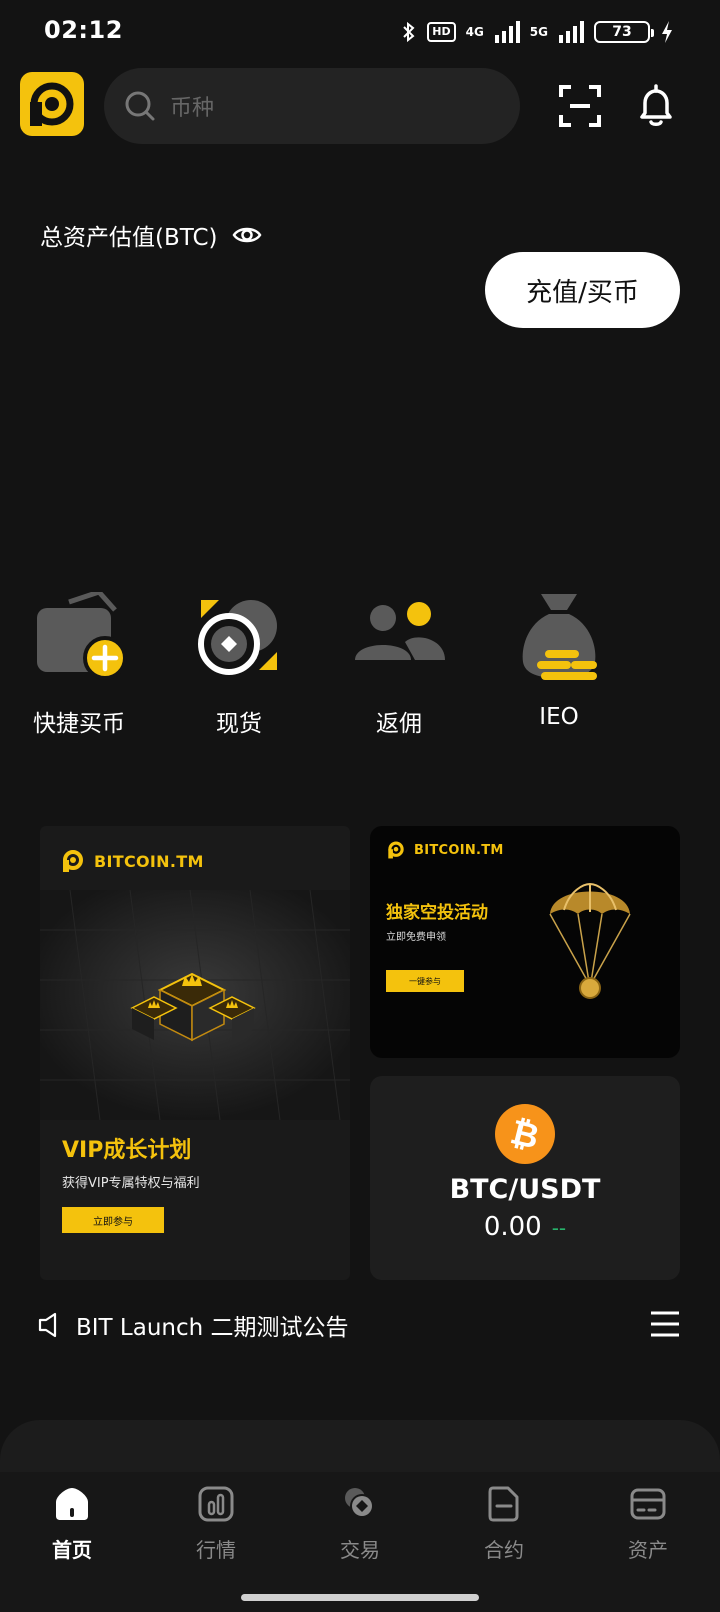  What do you see at coordinates (667, 32) in the screenshot?
I see `charging-icon` at bounding box center [667, 32].